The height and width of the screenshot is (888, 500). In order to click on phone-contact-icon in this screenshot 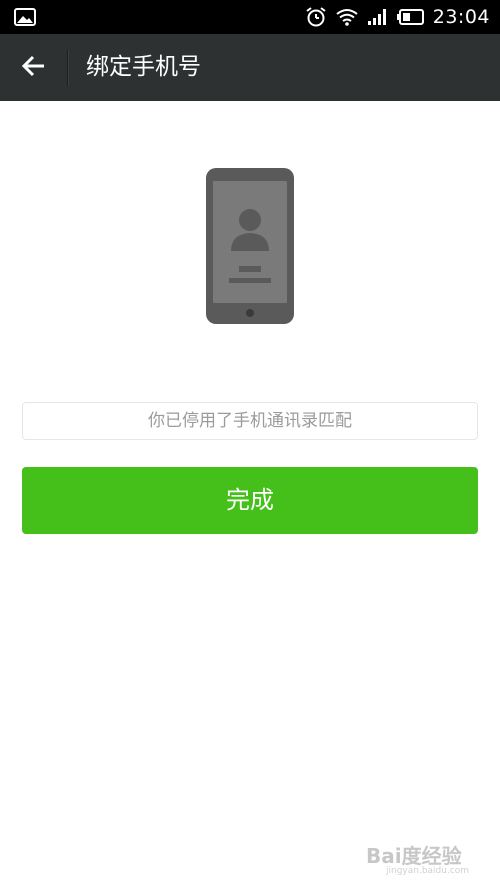, I will do `click(250, 246)`.